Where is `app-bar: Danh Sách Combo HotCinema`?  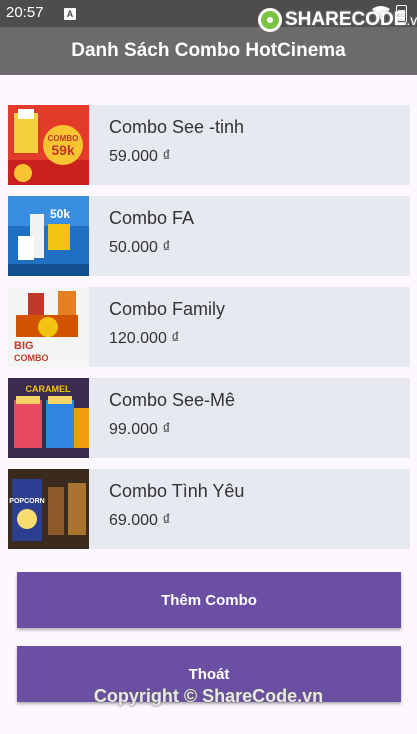
app-bar: Danh Sách Combo HotCinema is located at coordinates (208, 51).